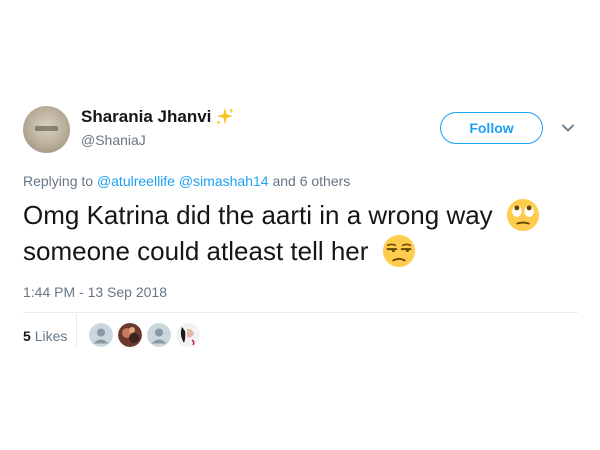 This screenshot has height=450, width=600. Describe the element at coordinates (398, 251) in the screenshot. I see `unamused-face-emoji-icon` at that location.